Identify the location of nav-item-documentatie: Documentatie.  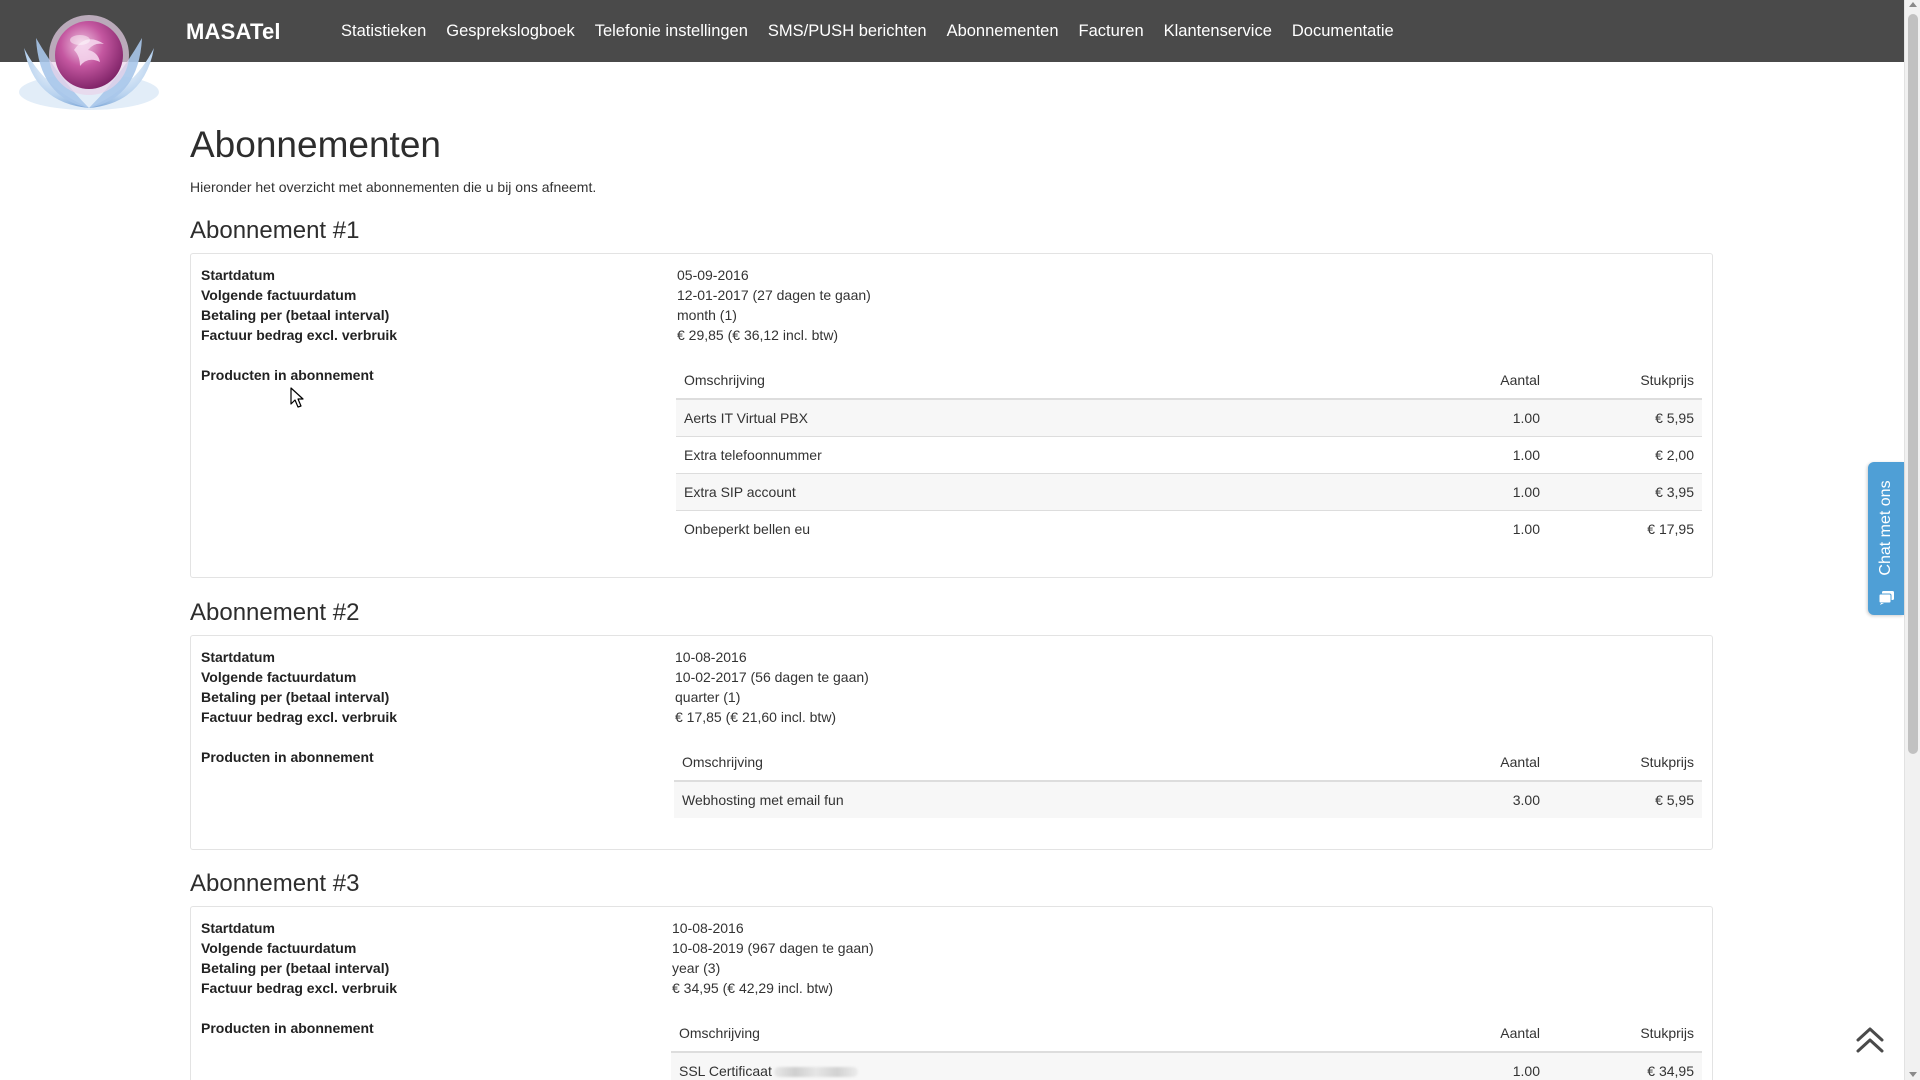
(1343, 31).